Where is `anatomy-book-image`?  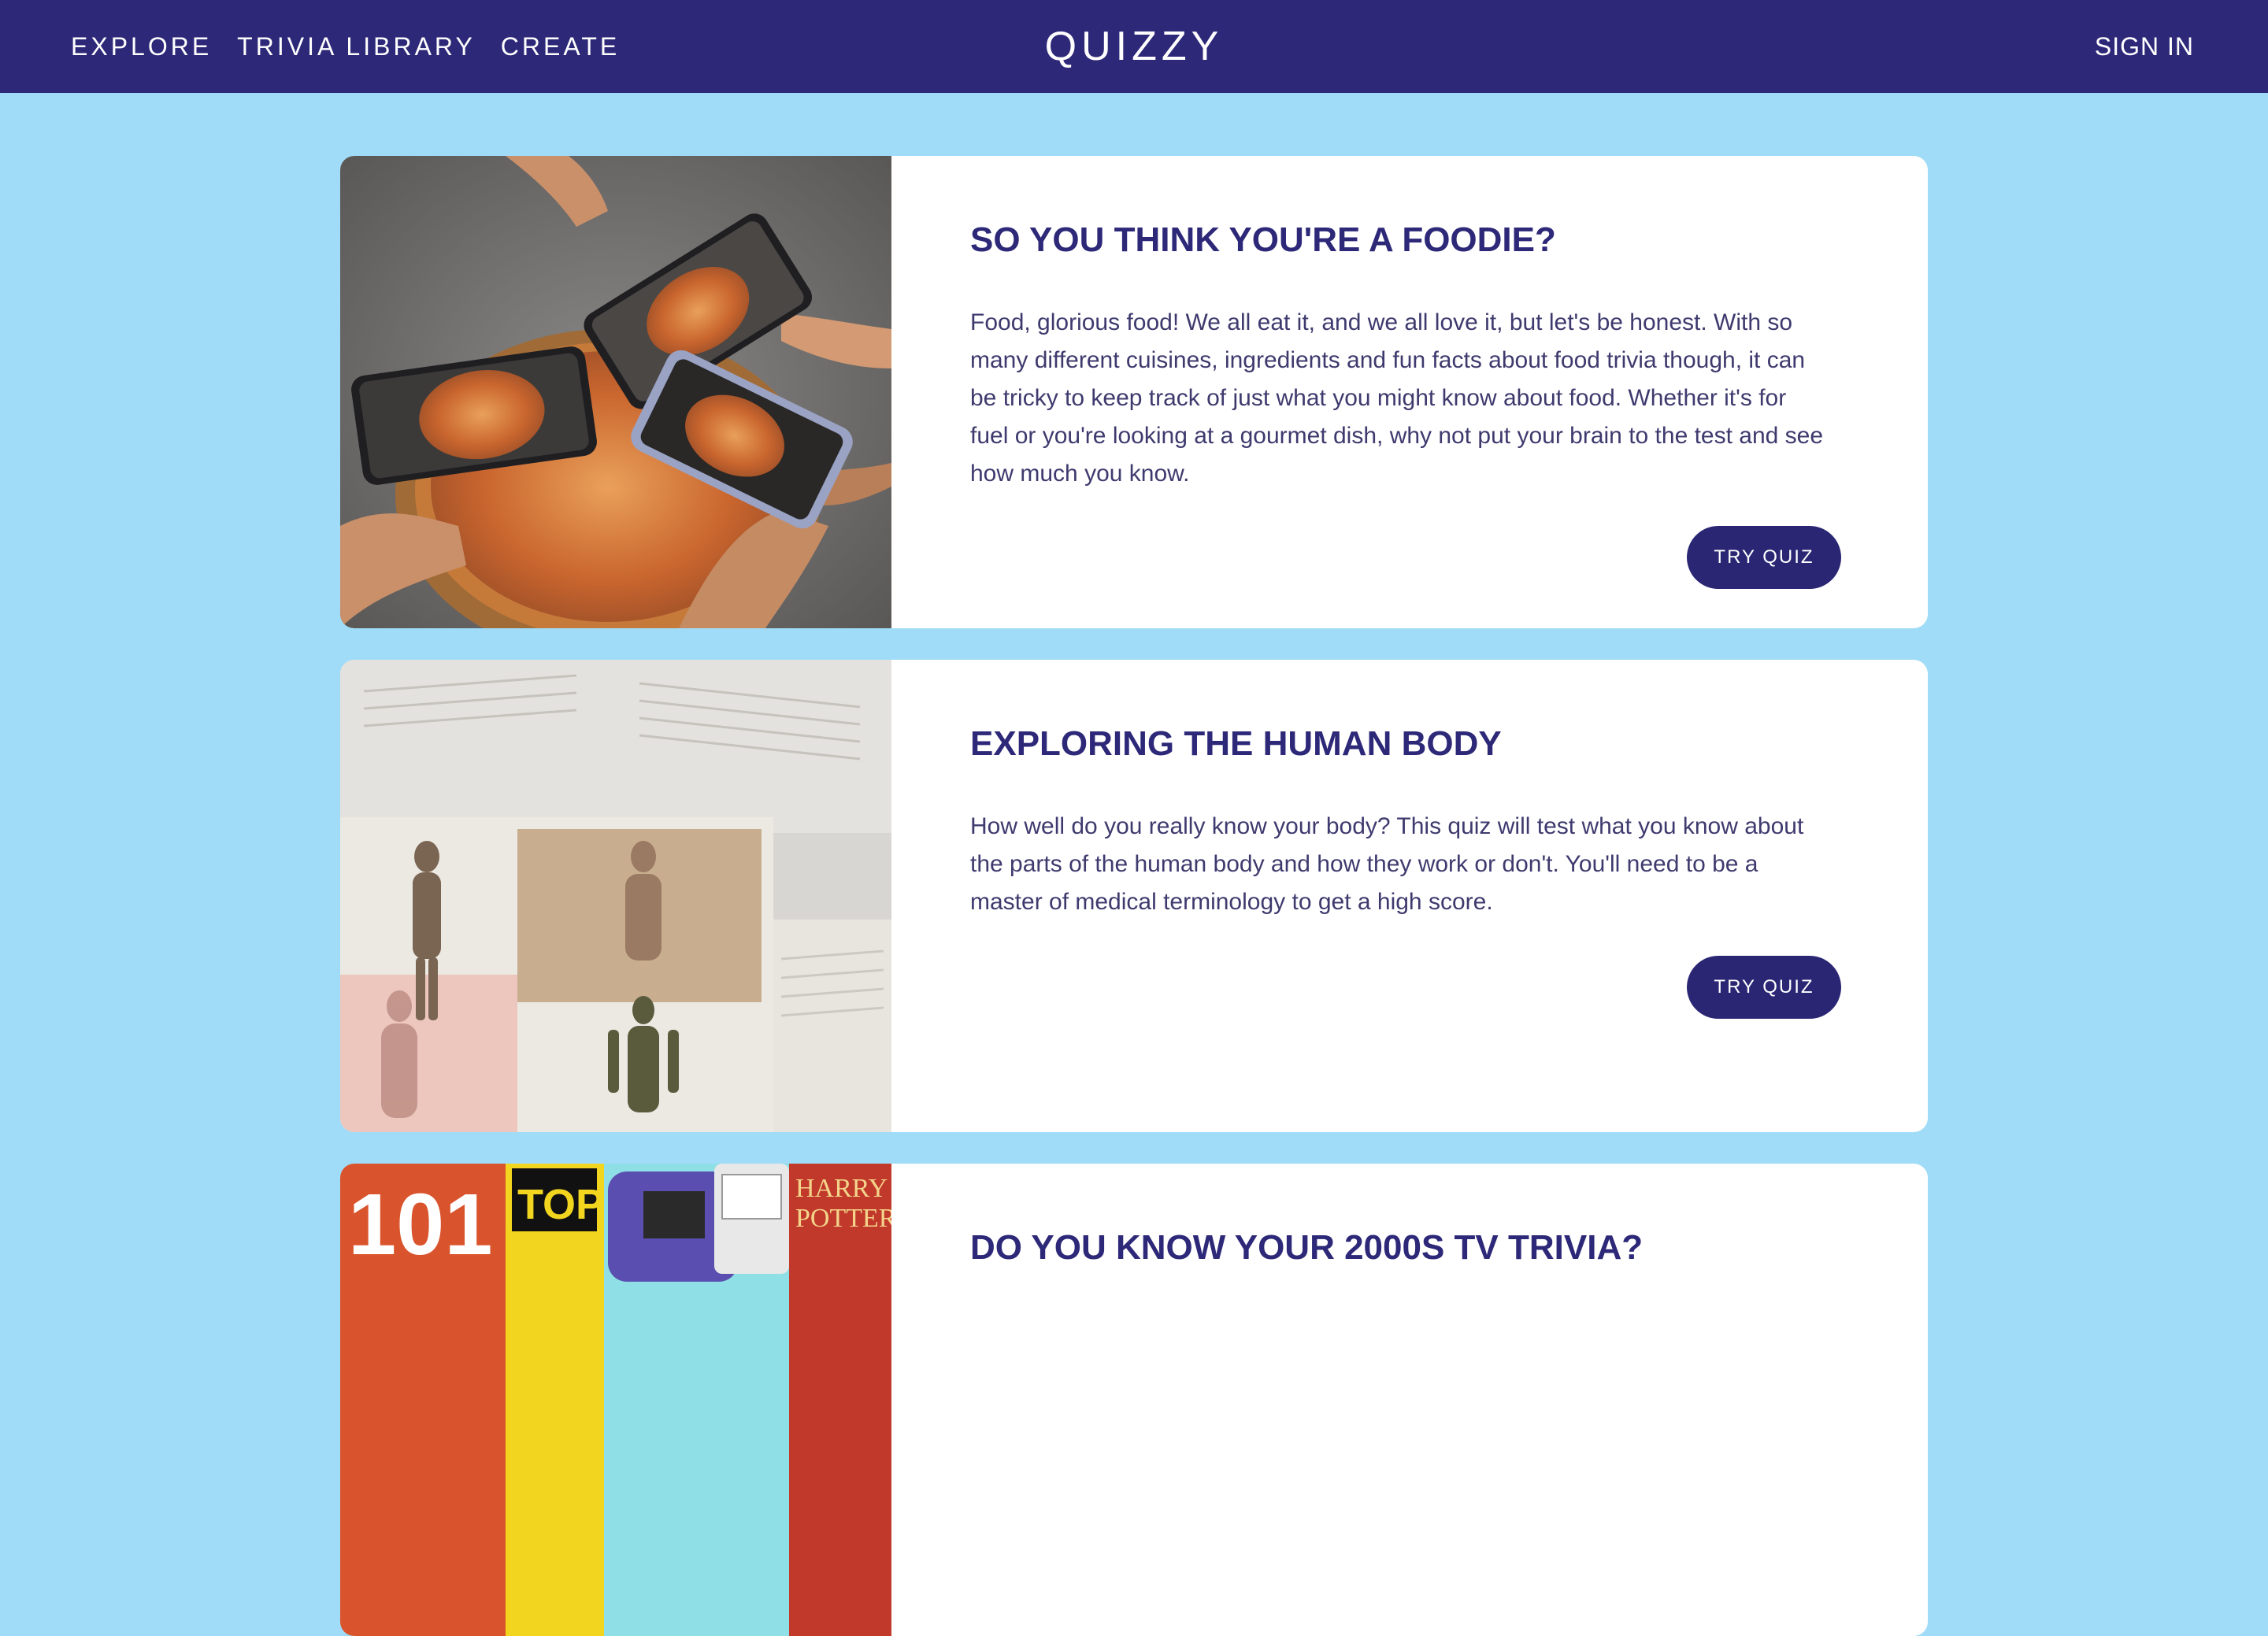 anatomy-book-image is located at coordinates (615, 896).